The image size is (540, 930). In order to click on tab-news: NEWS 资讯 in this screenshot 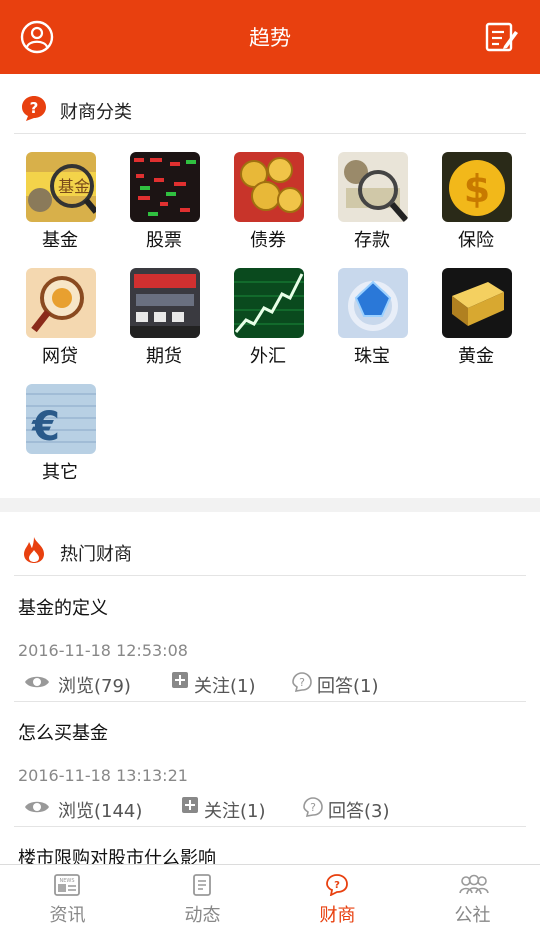, I will do `click(67, 897)`.